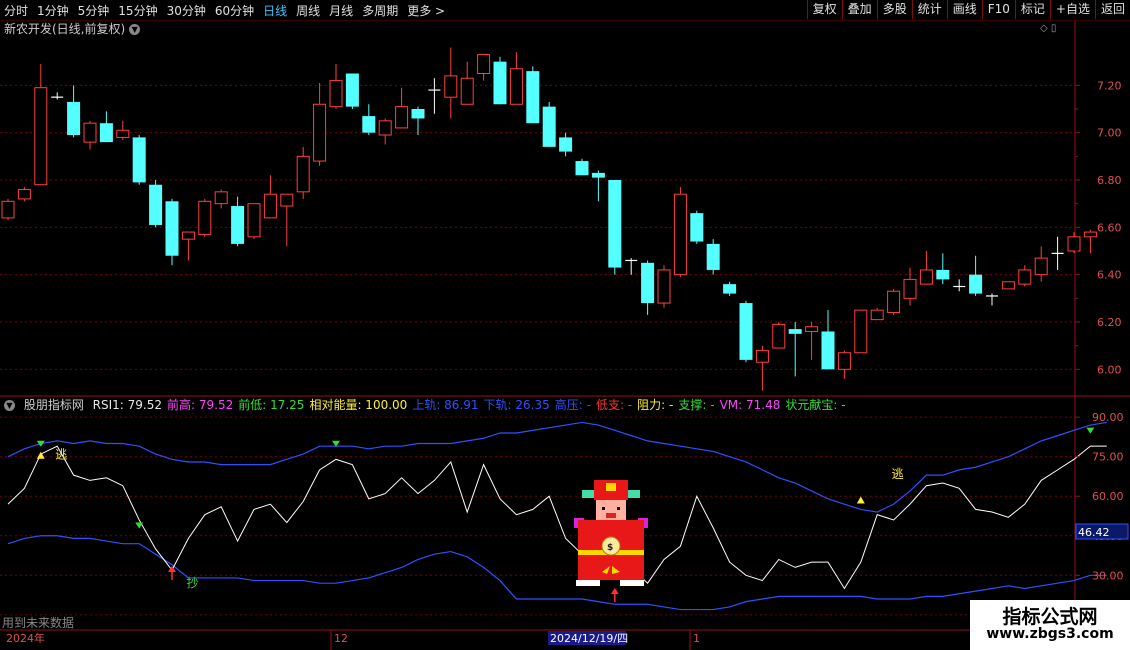  I want to click on watermark: 指标公式网 www.zbgs3.com, so click(1050, 625).